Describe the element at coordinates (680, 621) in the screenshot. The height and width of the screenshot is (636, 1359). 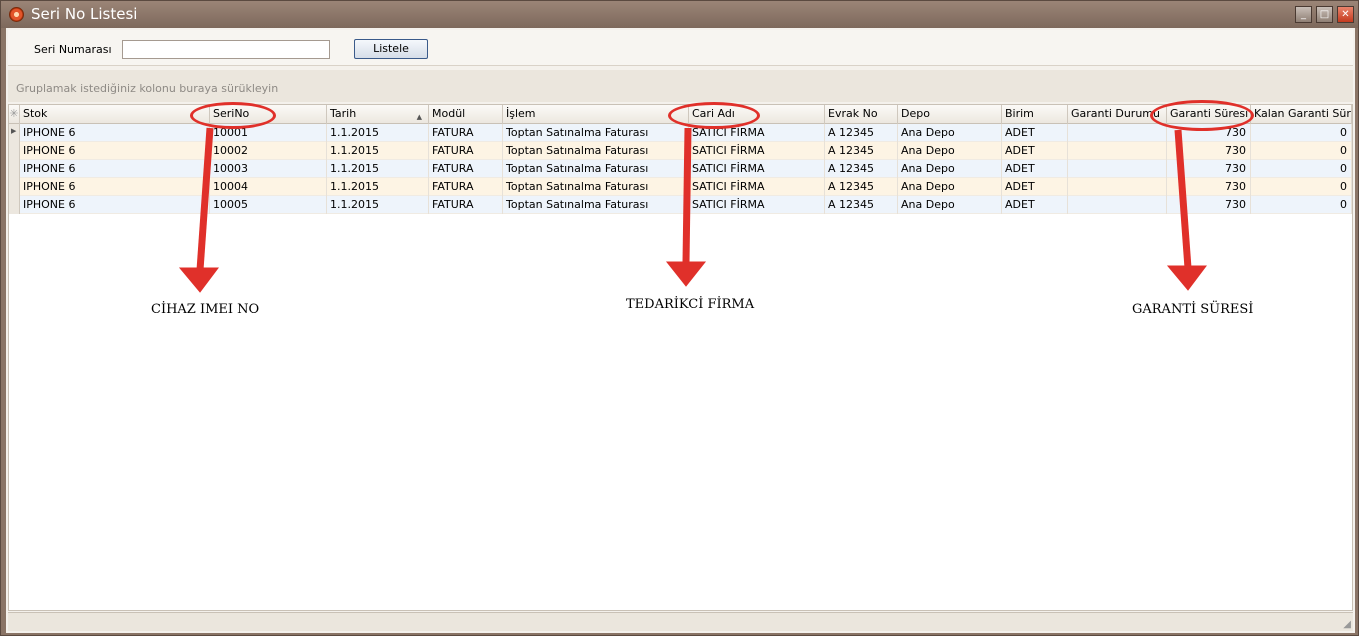
I see `status-bar: ◢` at that location.